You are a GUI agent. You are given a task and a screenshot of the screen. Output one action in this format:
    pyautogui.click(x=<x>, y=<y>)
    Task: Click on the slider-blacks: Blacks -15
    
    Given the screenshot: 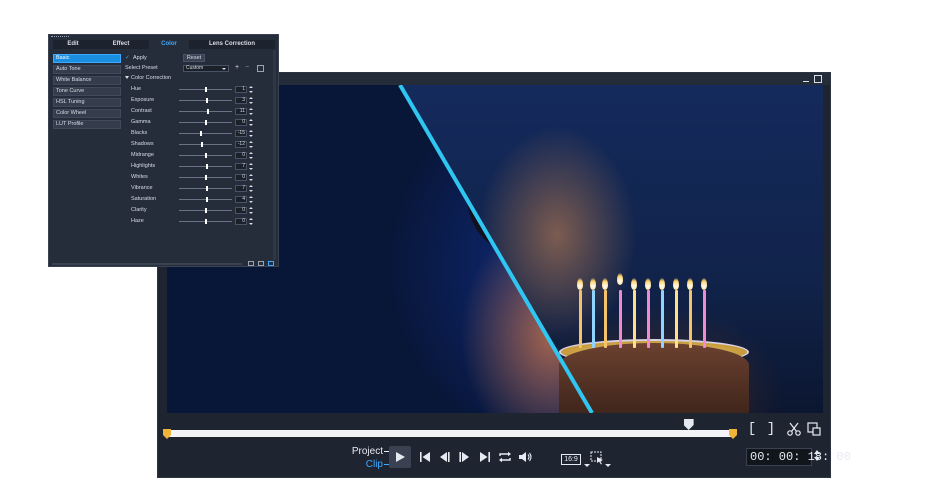 What is the action you would take?
    pyautogui.click(x=204, y=134)
    